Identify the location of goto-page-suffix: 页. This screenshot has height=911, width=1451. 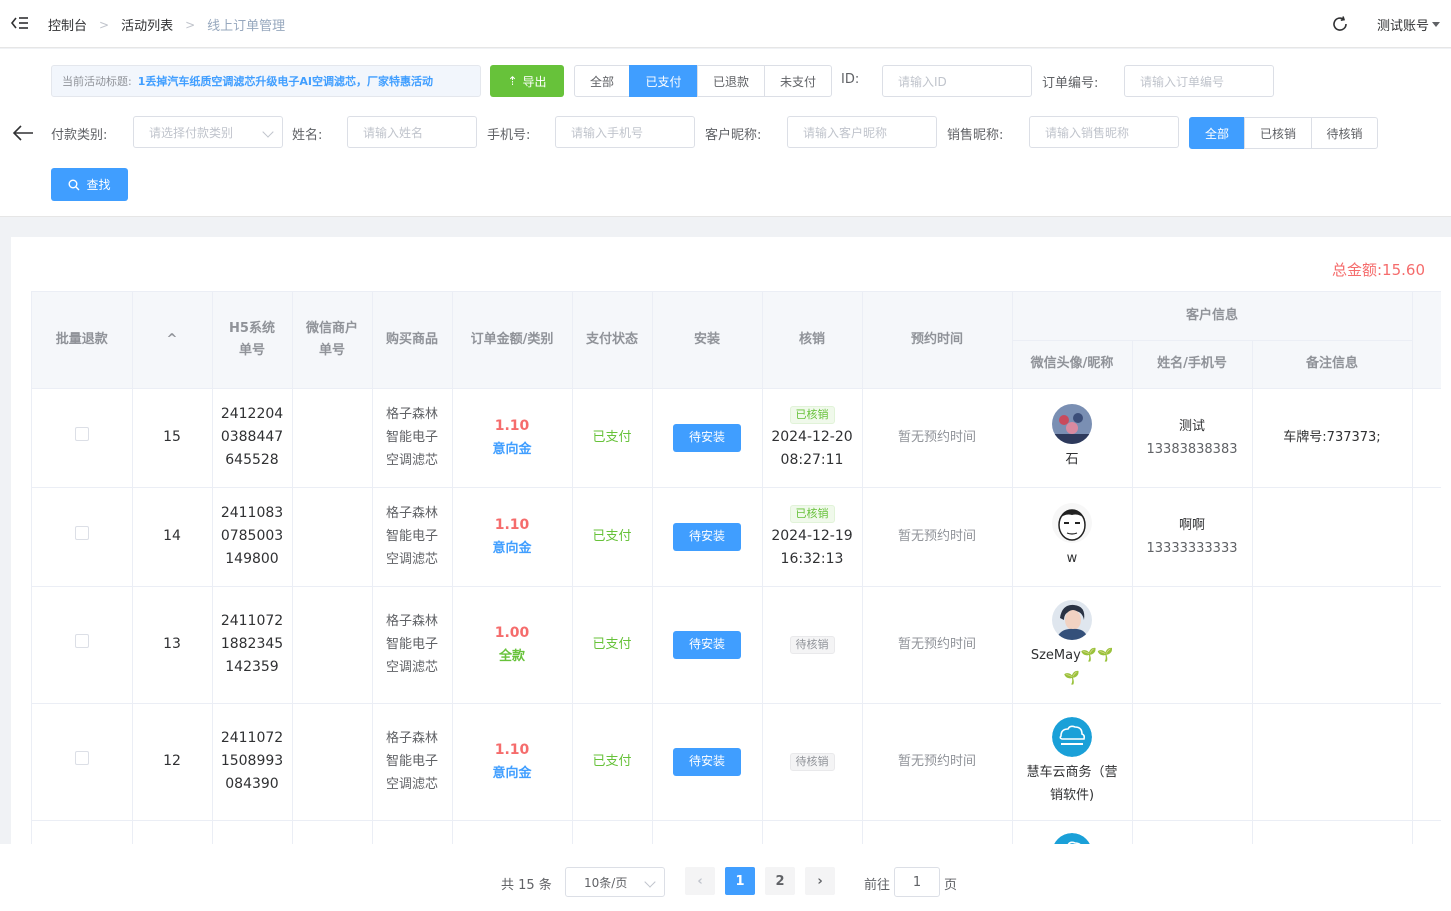
(951, 885).